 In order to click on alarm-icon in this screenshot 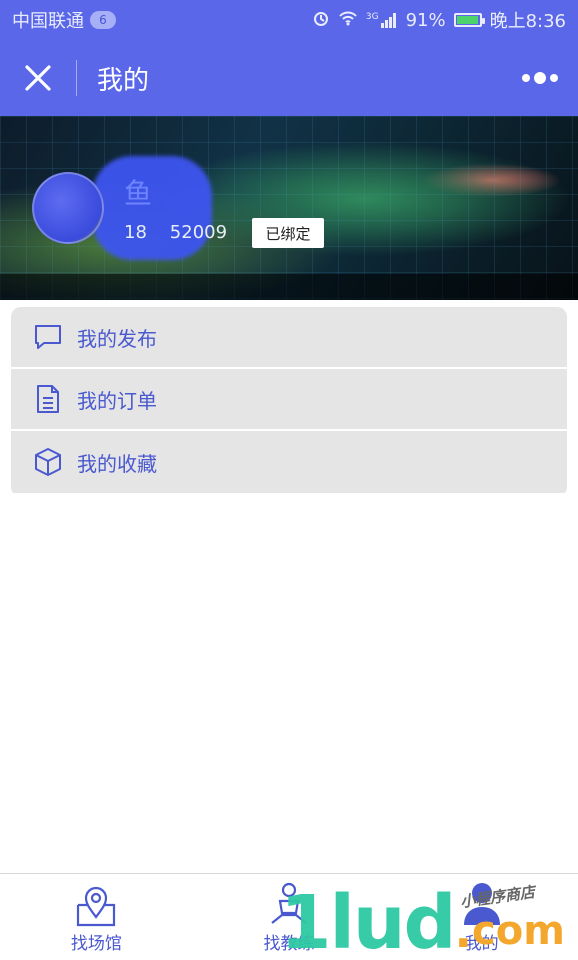, I will do `click(321, 20)`.